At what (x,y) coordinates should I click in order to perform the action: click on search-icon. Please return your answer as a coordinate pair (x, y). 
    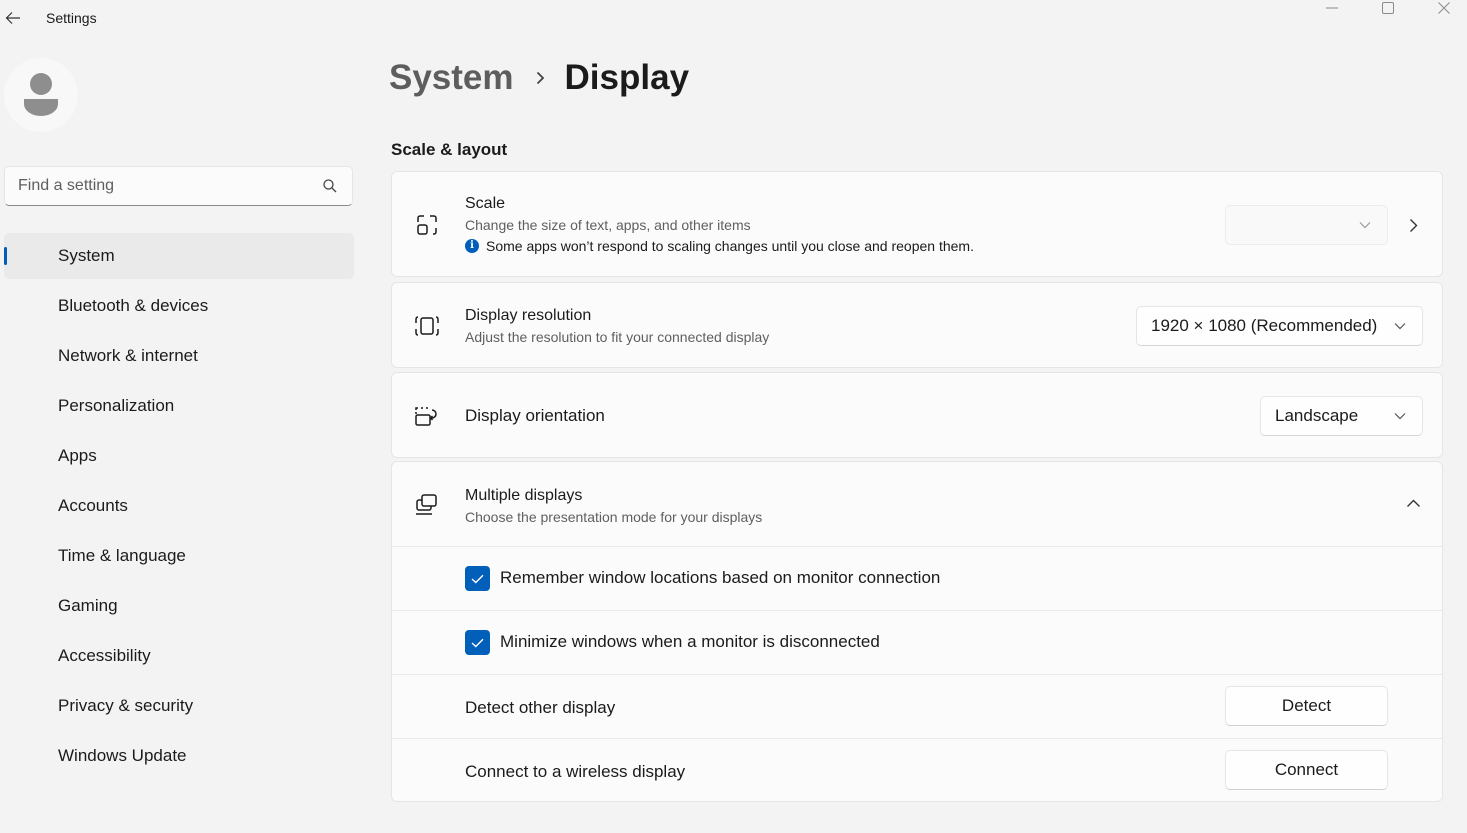
    Looking at the image, I should click on (330, 186).